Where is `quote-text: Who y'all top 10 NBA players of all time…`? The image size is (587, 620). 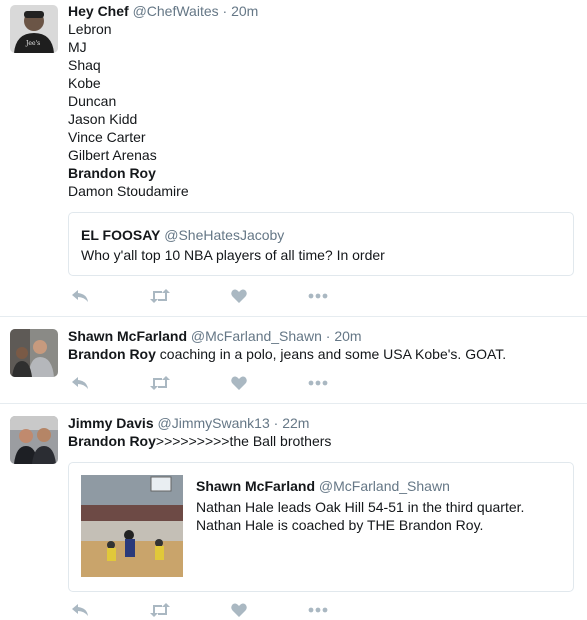 quote-text: Who y'all top 10 NBA players of all time… is located at coordinates (233, 255).